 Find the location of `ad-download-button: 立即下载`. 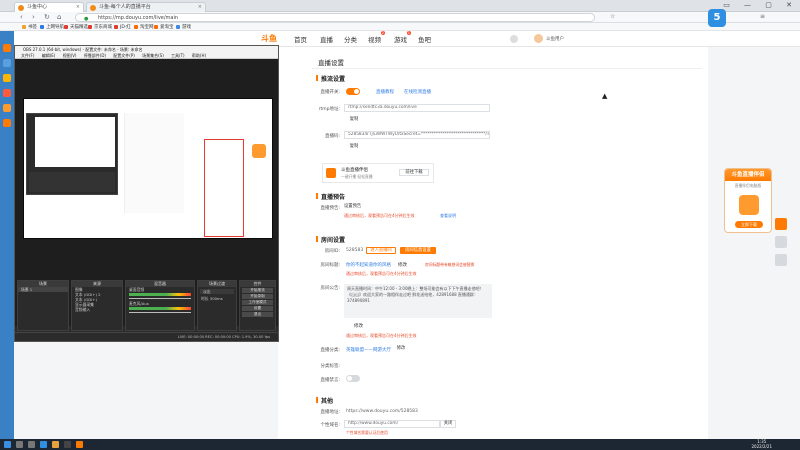

ad-download-button: 立即下载 is located at coordinates (749, 224).